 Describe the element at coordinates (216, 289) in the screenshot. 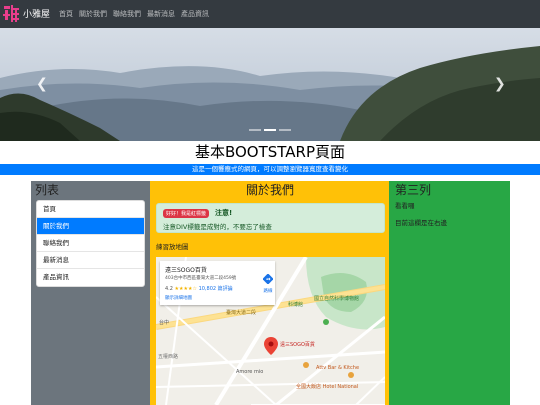

I see `map-review-count: 10,802 篇評論` at that location.